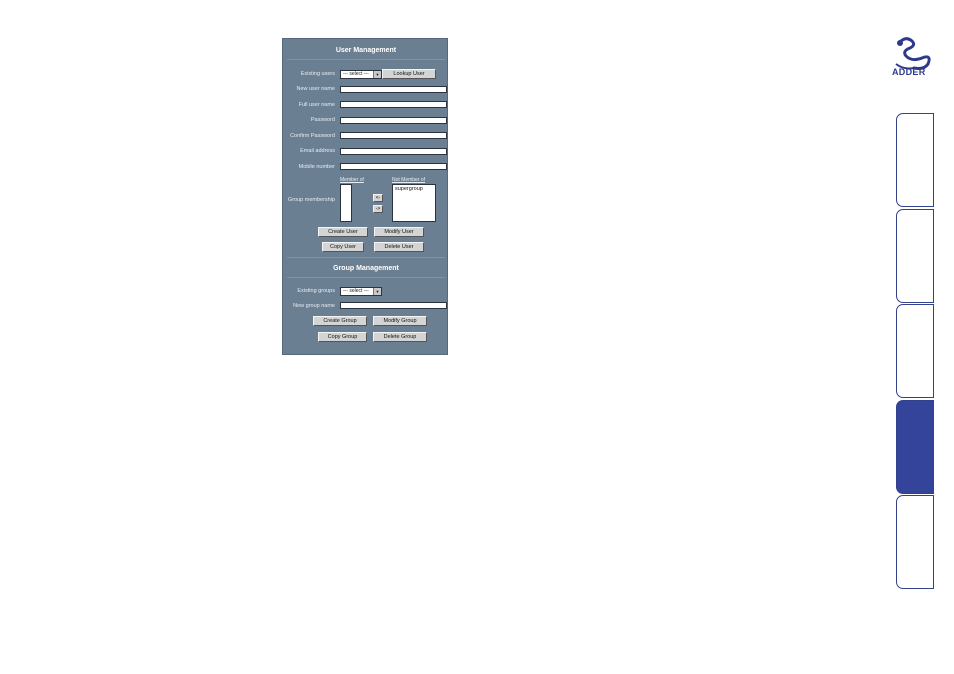 This screenshot has width=954, height=674. What do you see at coordinates (356, 291) in the screenshot?
I see `existing-groups-value: --- select ---` at bounding box center [356, 291].